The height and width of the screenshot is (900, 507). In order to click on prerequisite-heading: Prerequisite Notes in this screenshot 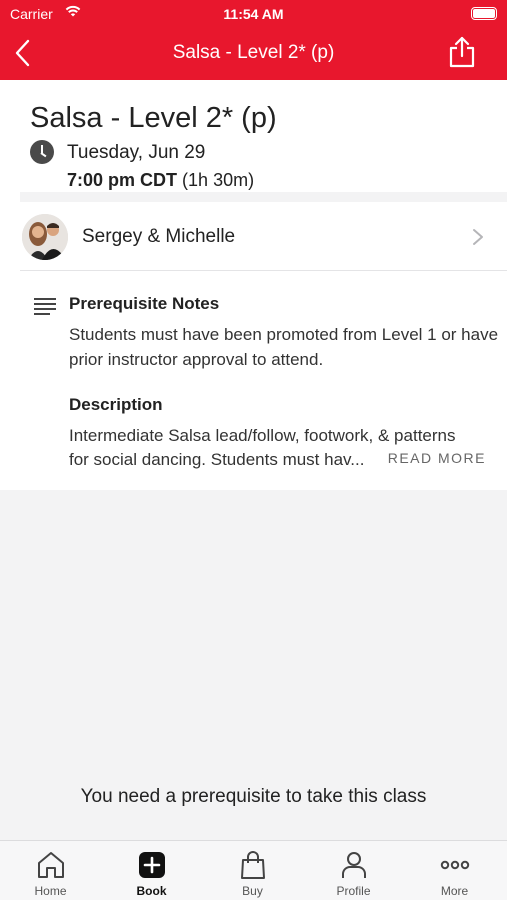, I will do `click(144, 303)`.